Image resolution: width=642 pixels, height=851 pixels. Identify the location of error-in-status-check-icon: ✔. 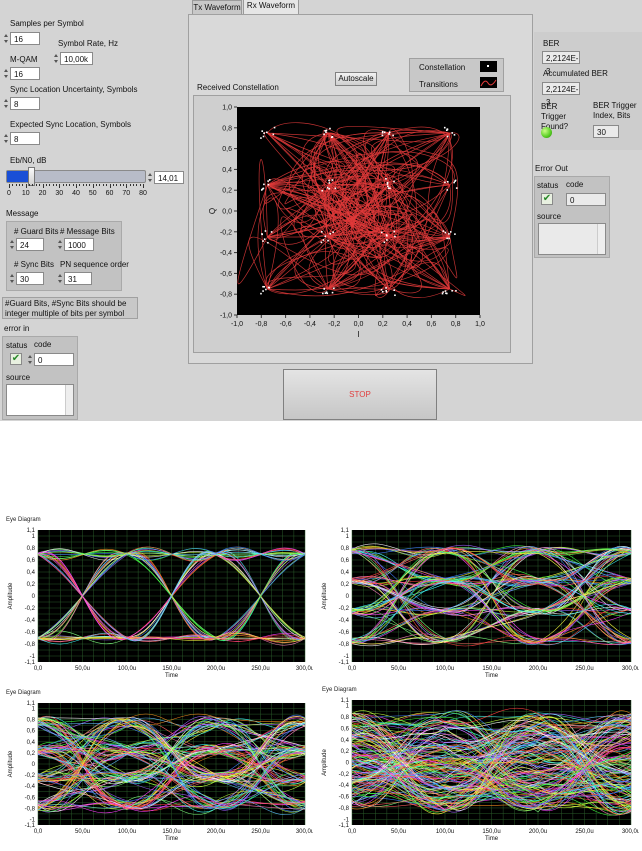
(16, 359).